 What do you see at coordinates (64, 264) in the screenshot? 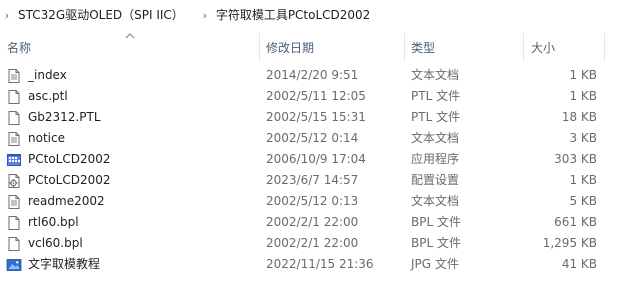
I see `file-name: 文字取模教程` at bounding box center [64, 264].